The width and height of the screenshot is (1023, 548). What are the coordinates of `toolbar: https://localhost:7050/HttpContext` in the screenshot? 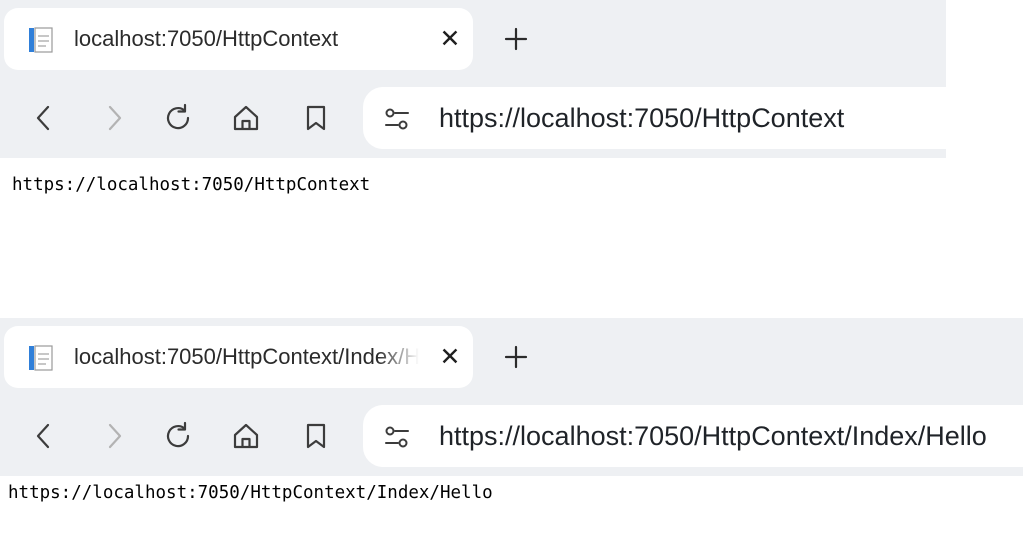 It's located at (473, 118).